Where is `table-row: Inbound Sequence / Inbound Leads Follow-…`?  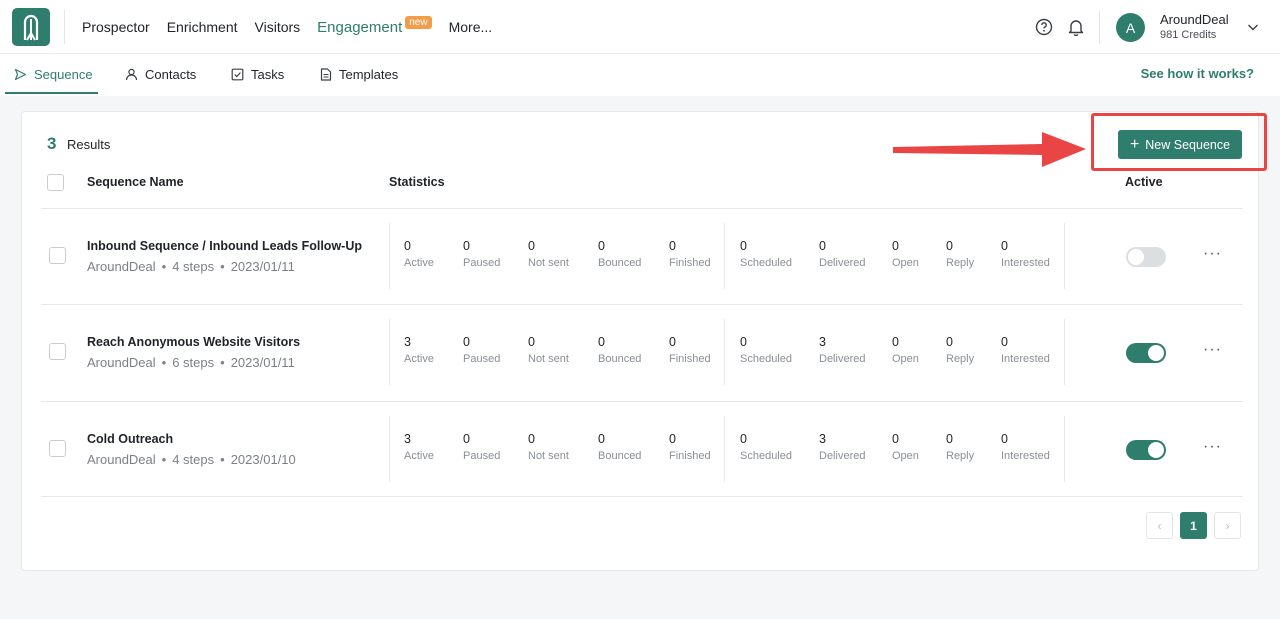 table-row: Inbound Sequence / Inbound Leads Follow-… is located at coordinates (642, 256).